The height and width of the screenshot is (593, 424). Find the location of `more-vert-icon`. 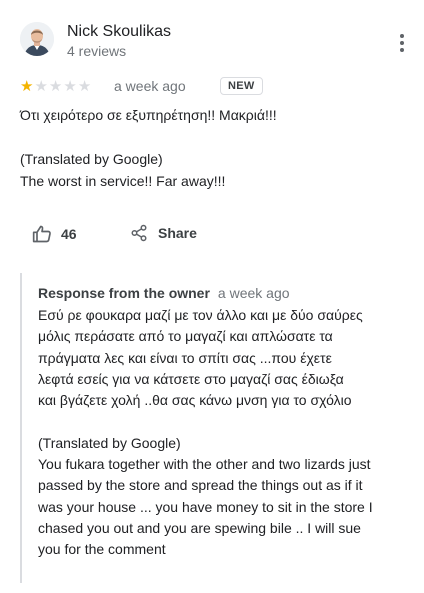

more-vert-icon is located at coordinates (402, 36).